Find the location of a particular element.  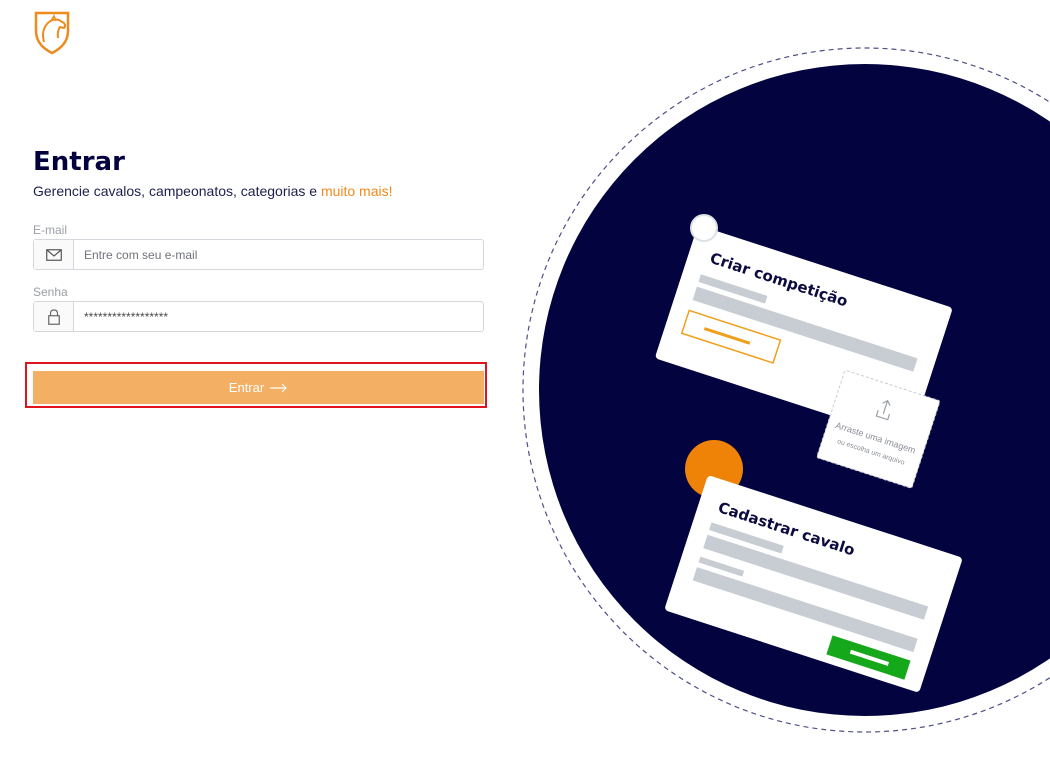

arrow-right-icon is located at coordinates (279, 387).